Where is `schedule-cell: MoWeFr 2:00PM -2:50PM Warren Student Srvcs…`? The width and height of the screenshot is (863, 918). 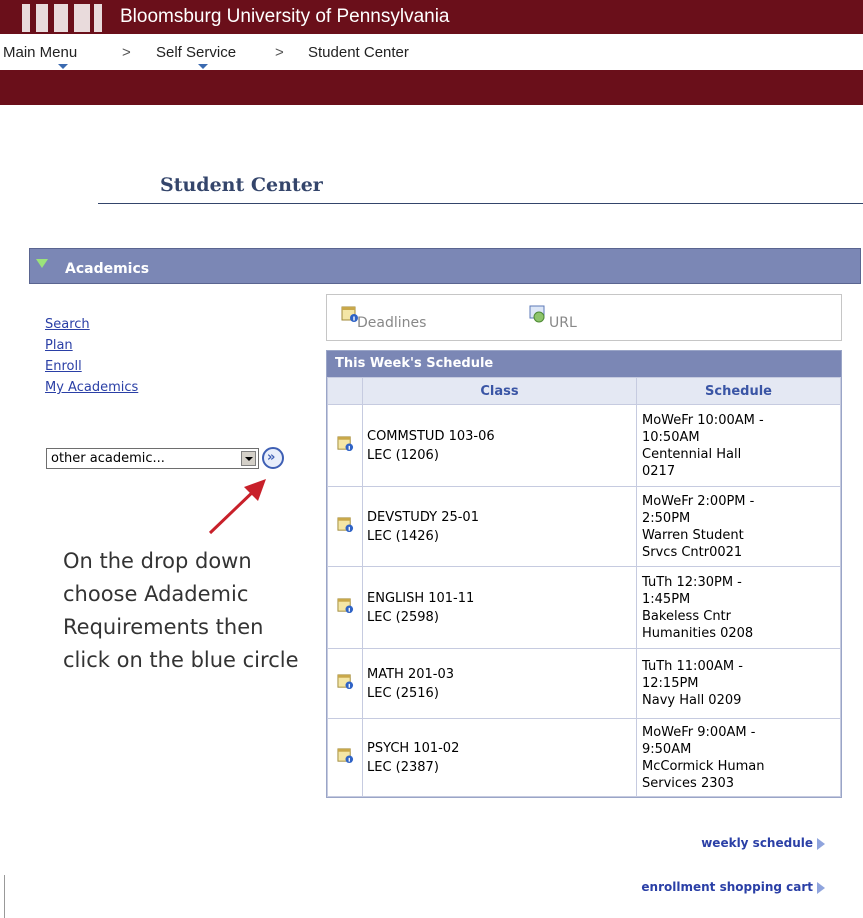 schedule-cell: MoWeFr 2:00PM -2:50PM Warren Student Srvcs… is located at coordinates (738, 526).